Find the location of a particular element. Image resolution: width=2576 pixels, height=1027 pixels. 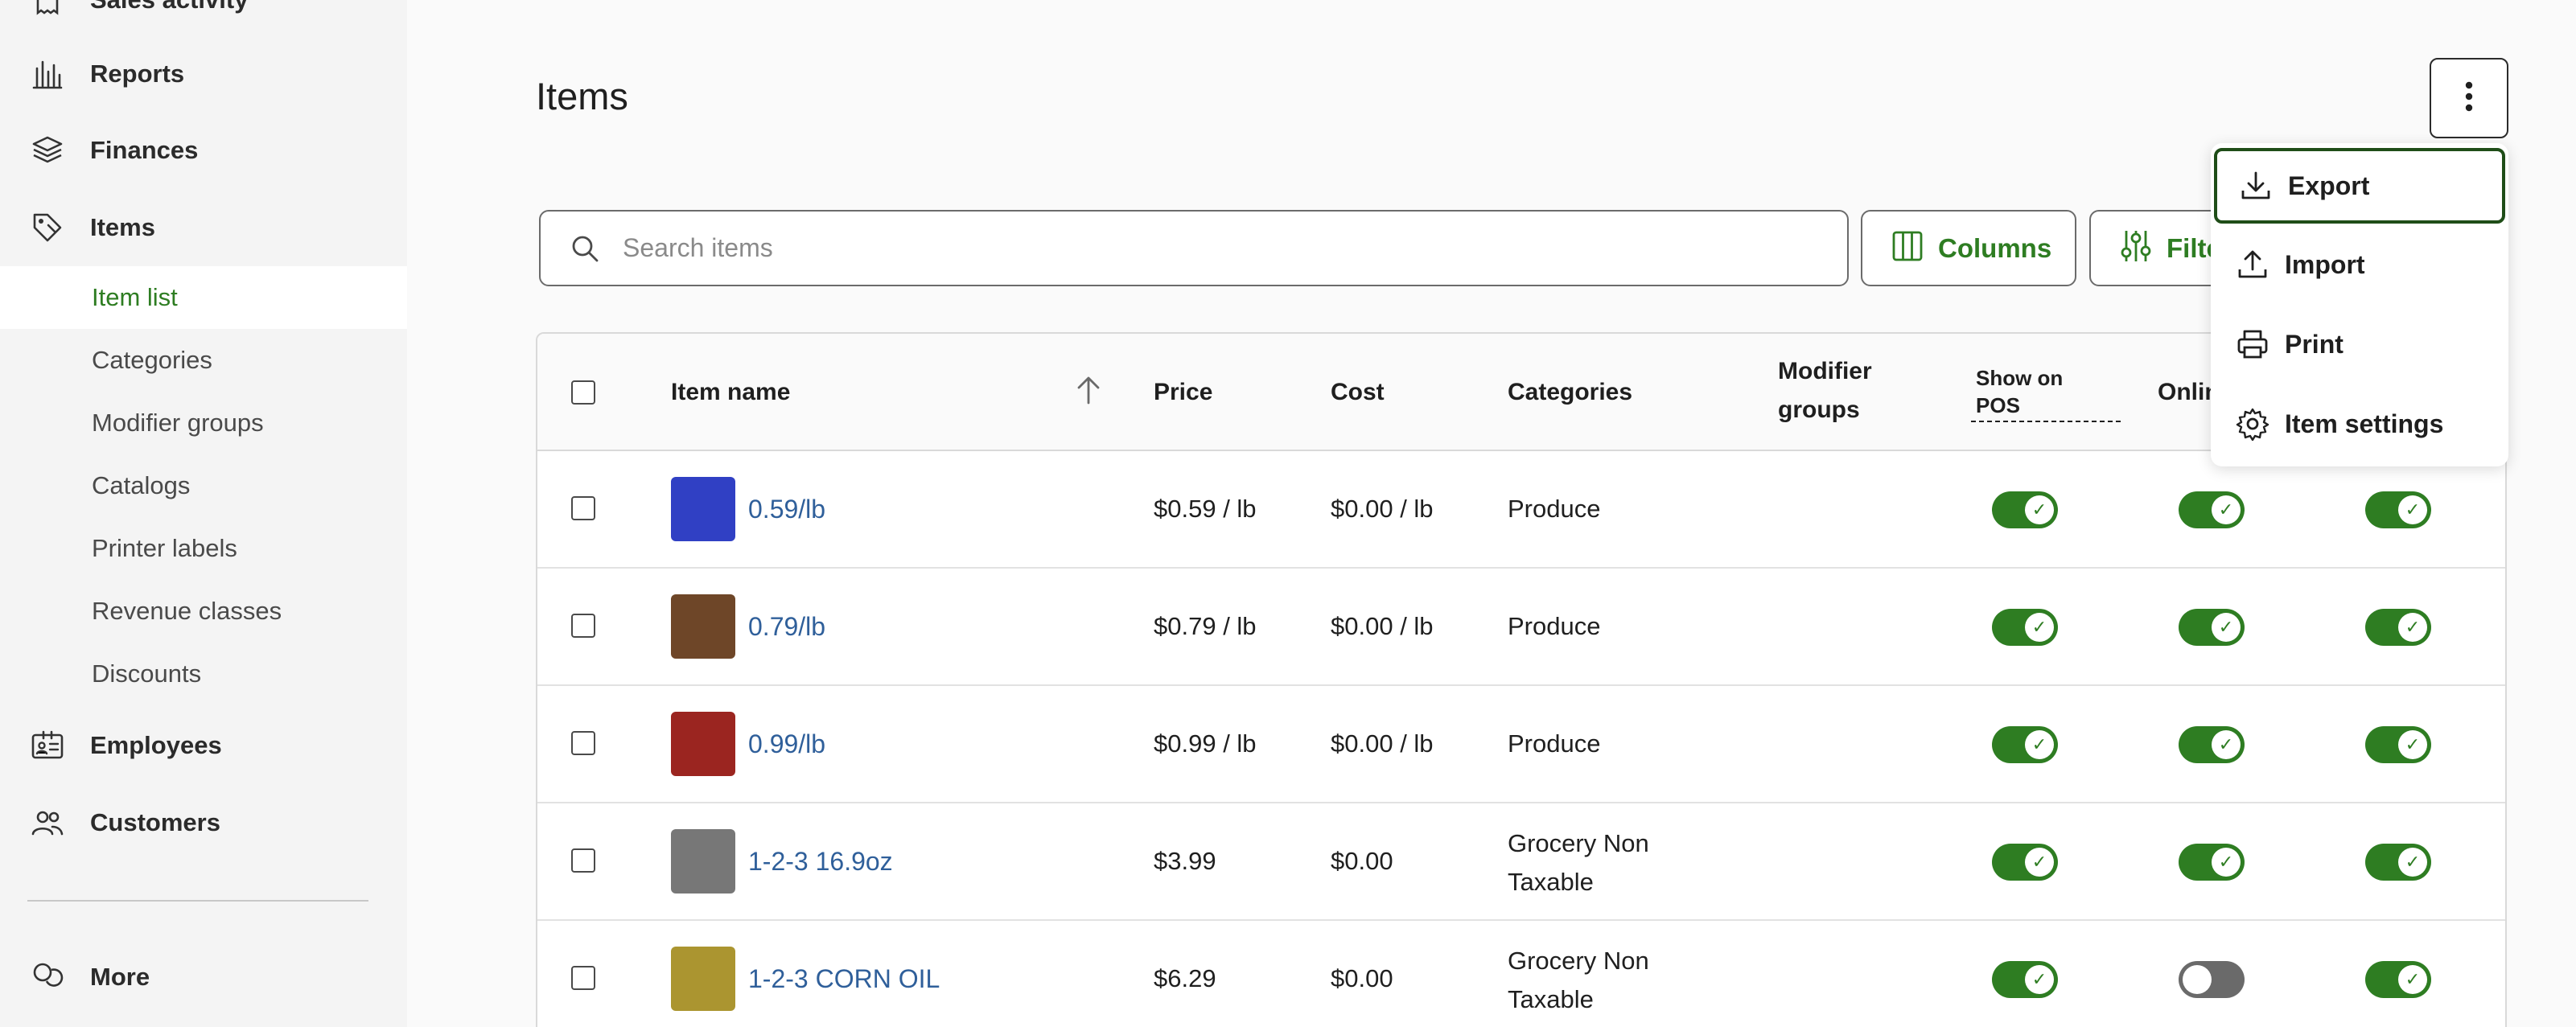

menu-item-label: Item settings is located at coordinates (2364, 423).